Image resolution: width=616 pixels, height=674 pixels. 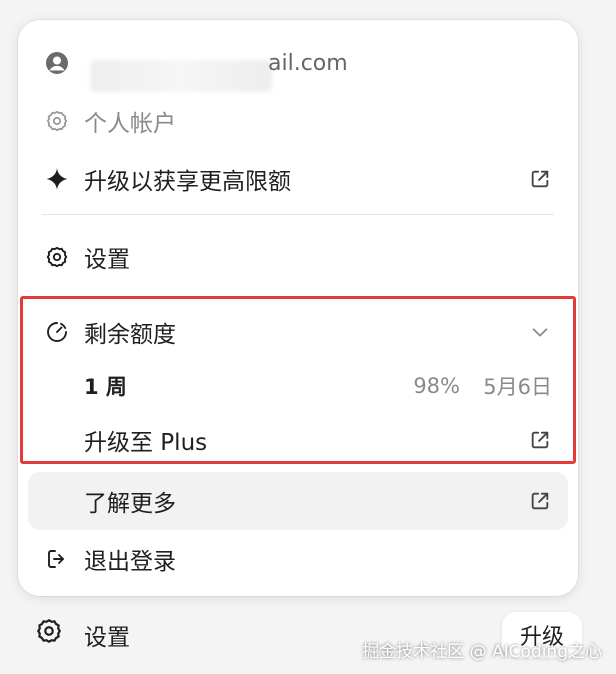 What do you see at coordinates (107, 635) in the screenshot?
I see `bottom-settings-button: 设置` at bounding box center [107, 635].